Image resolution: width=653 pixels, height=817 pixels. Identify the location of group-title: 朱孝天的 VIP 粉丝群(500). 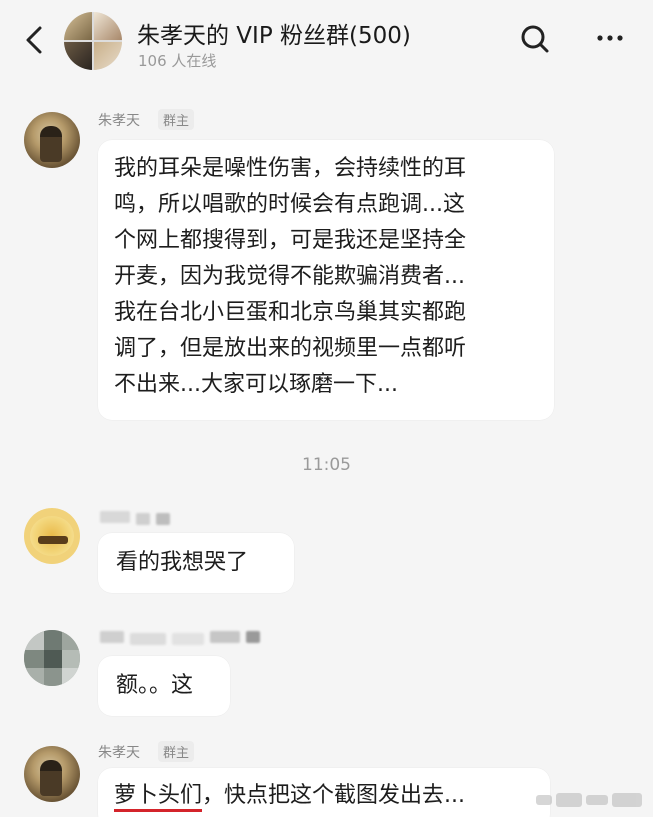
(274, 33).